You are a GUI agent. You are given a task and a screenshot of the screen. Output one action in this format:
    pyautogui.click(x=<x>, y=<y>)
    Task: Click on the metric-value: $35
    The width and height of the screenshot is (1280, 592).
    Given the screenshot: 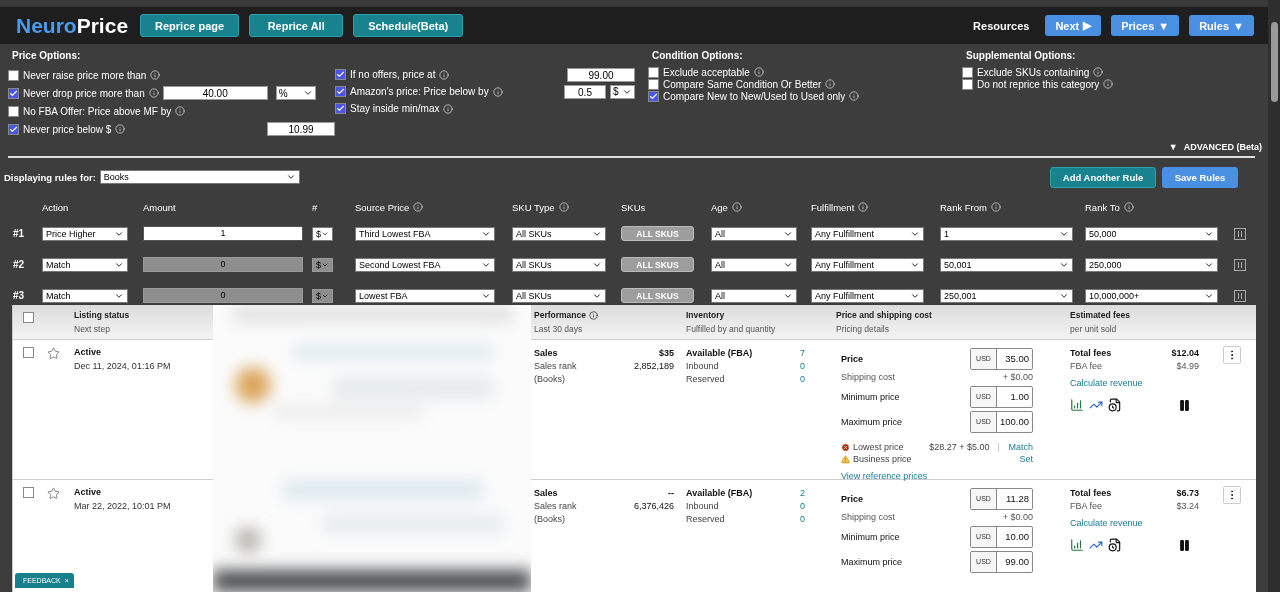 What is the action you would take?
    pyautogui.click(x=666, y=352)
    